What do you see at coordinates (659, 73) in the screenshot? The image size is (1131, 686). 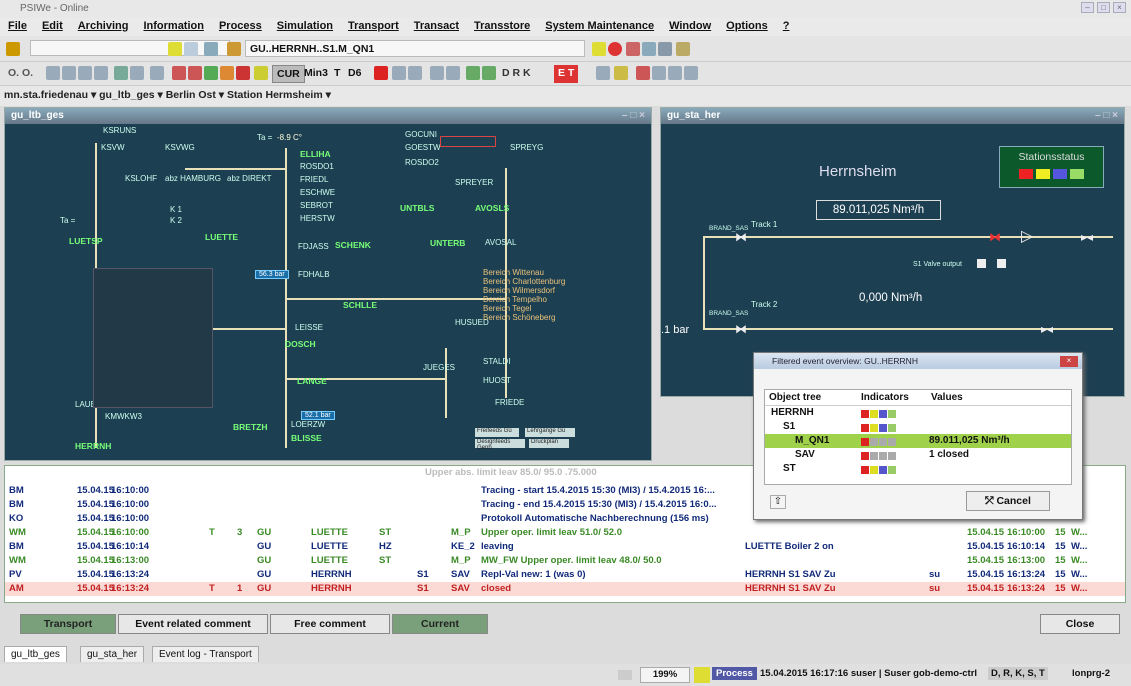 I see `doc-icon` at bounding box center [659, 73].